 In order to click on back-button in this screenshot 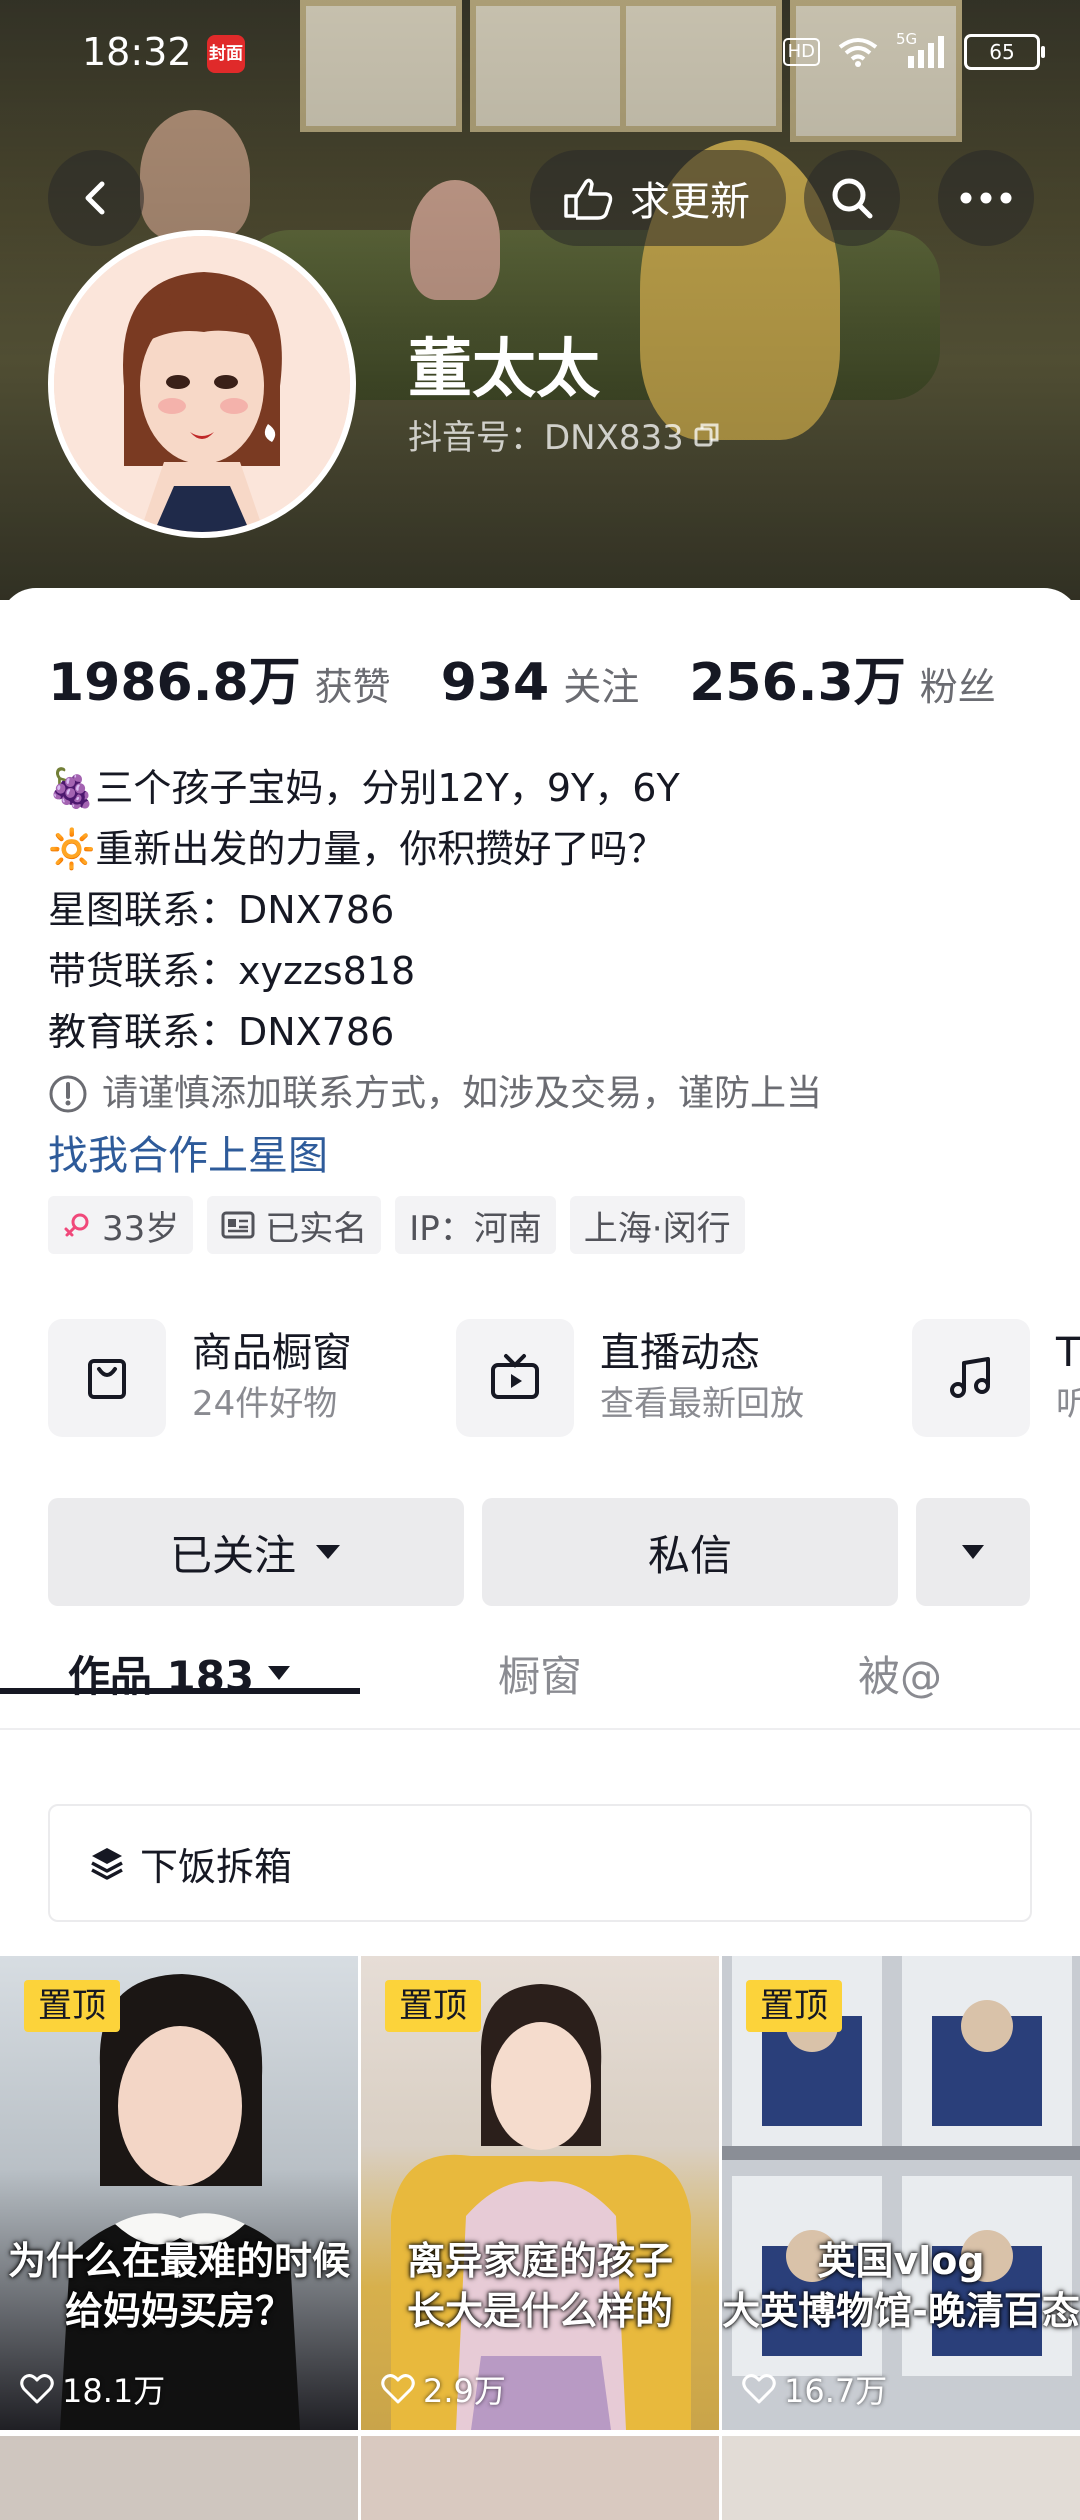, I will do `click(96, 198)`.